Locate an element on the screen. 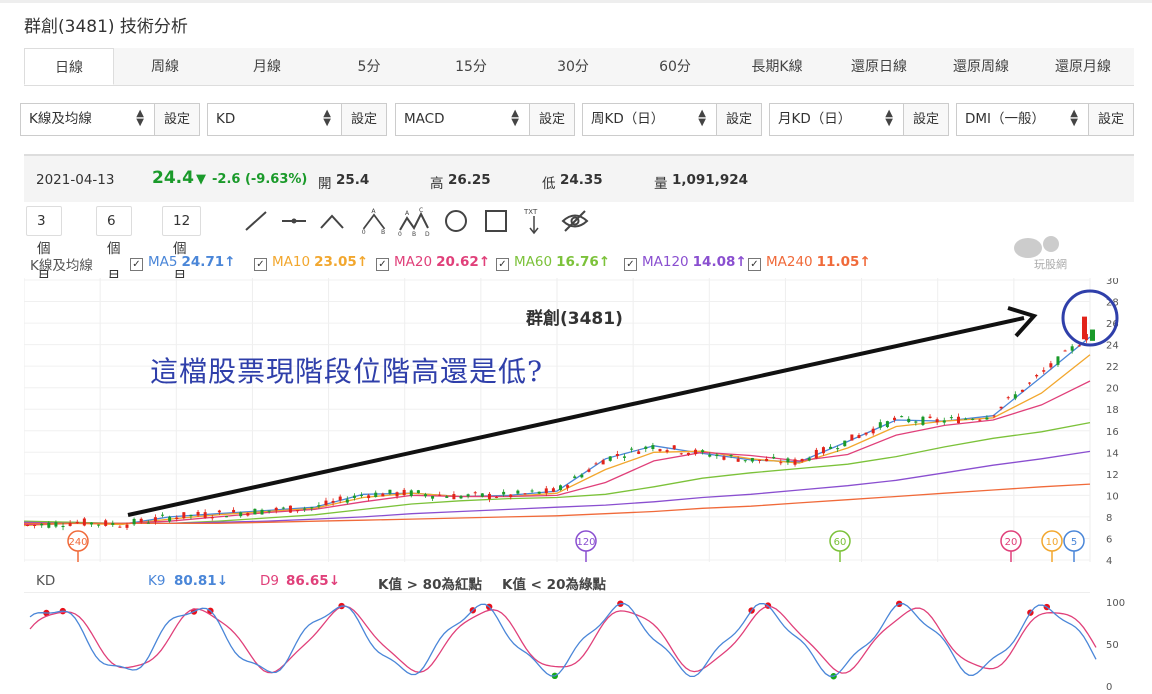 This screenshot has width=1152, height=694. y-tick-label: 16 is located at coordinates (1112, 432).